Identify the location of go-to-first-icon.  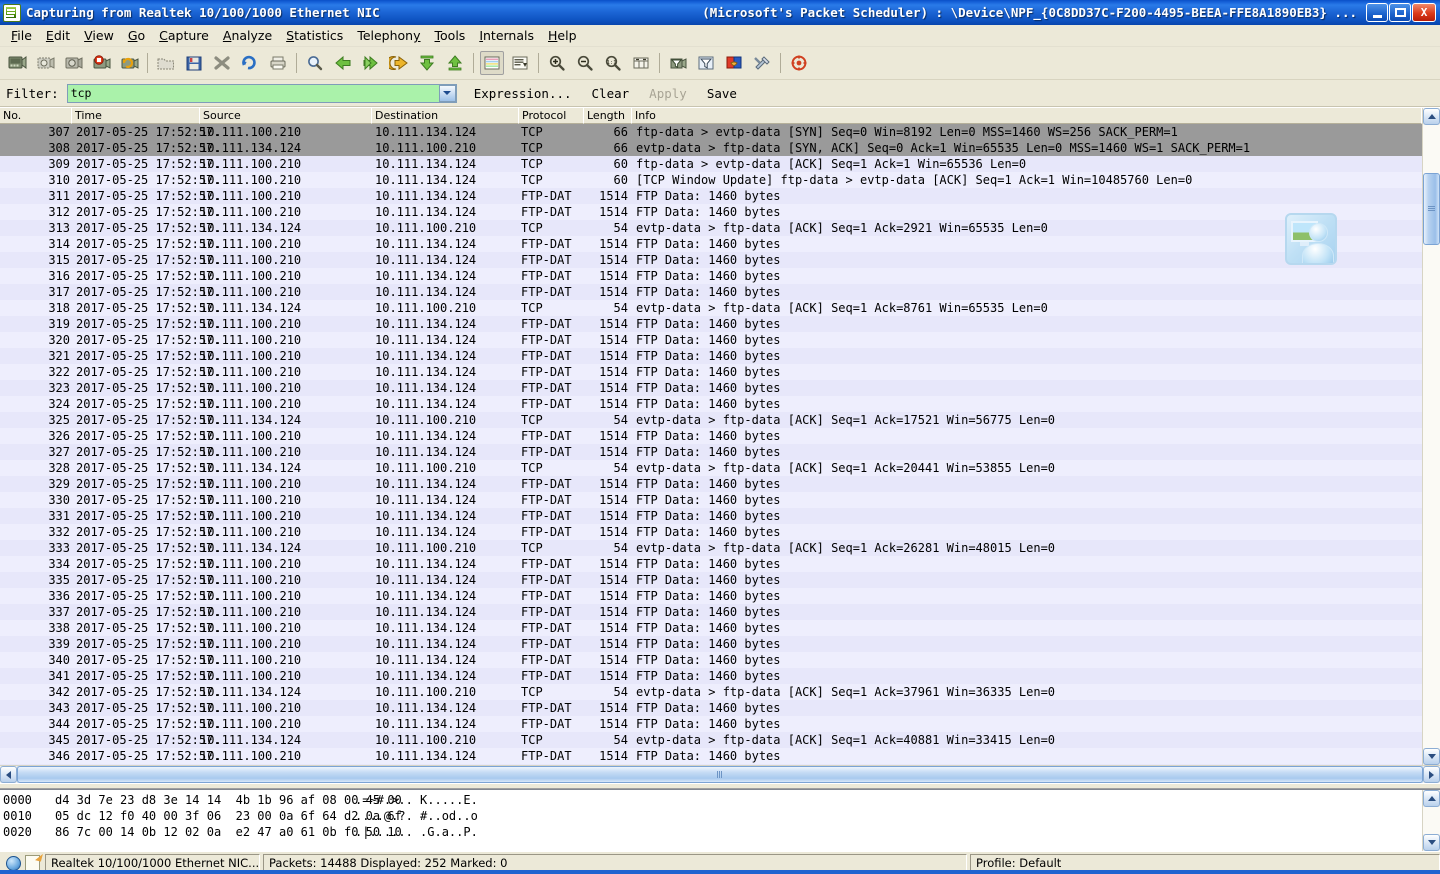
(427, 63).